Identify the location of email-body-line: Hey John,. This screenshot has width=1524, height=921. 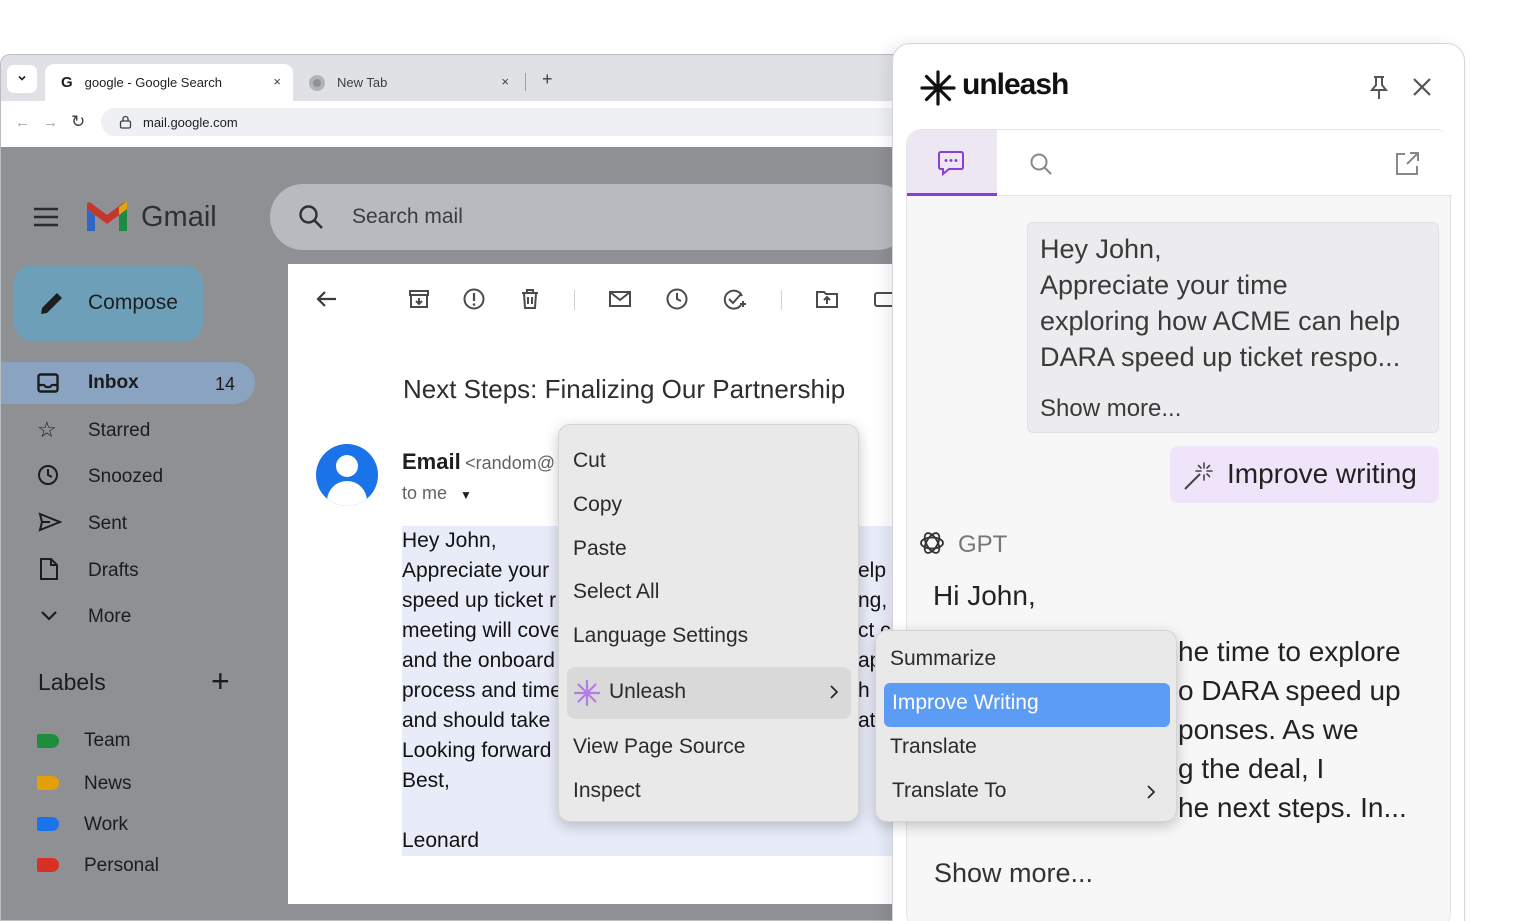
(449, 540).